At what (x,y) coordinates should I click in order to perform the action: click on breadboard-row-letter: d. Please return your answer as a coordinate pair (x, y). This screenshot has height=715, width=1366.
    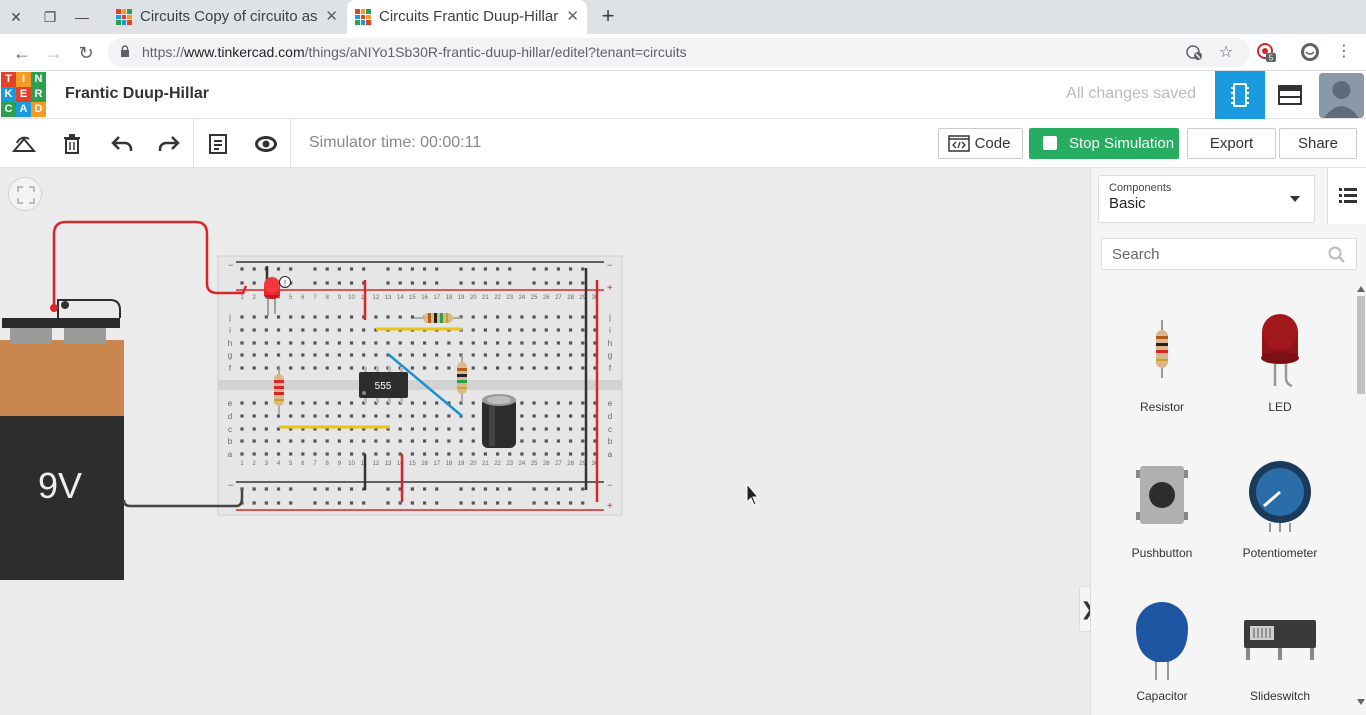
    Looking at the image, I should click on (610, 416).